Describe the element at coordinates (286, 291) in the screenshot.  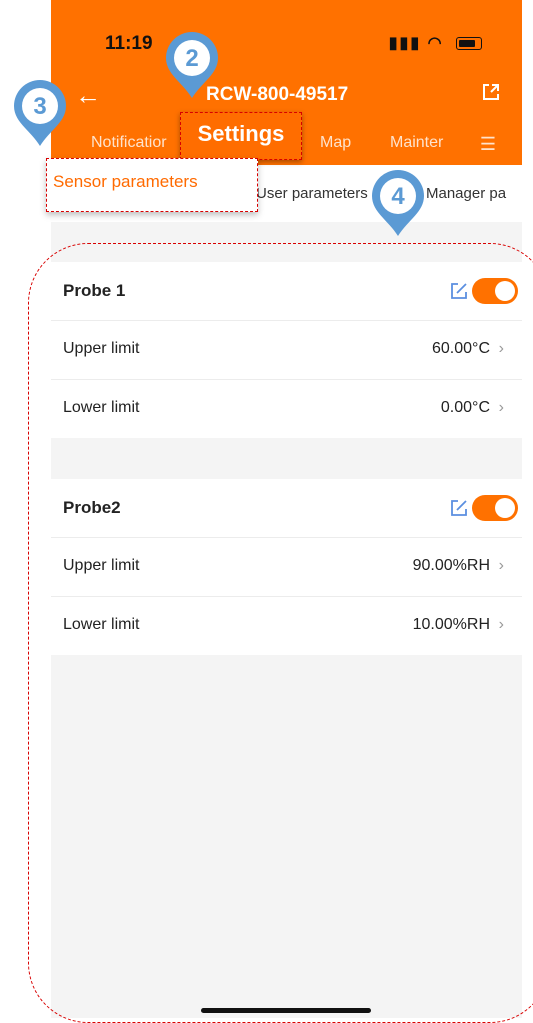
I see `probe-1-header-row: Probe 1` at that location.